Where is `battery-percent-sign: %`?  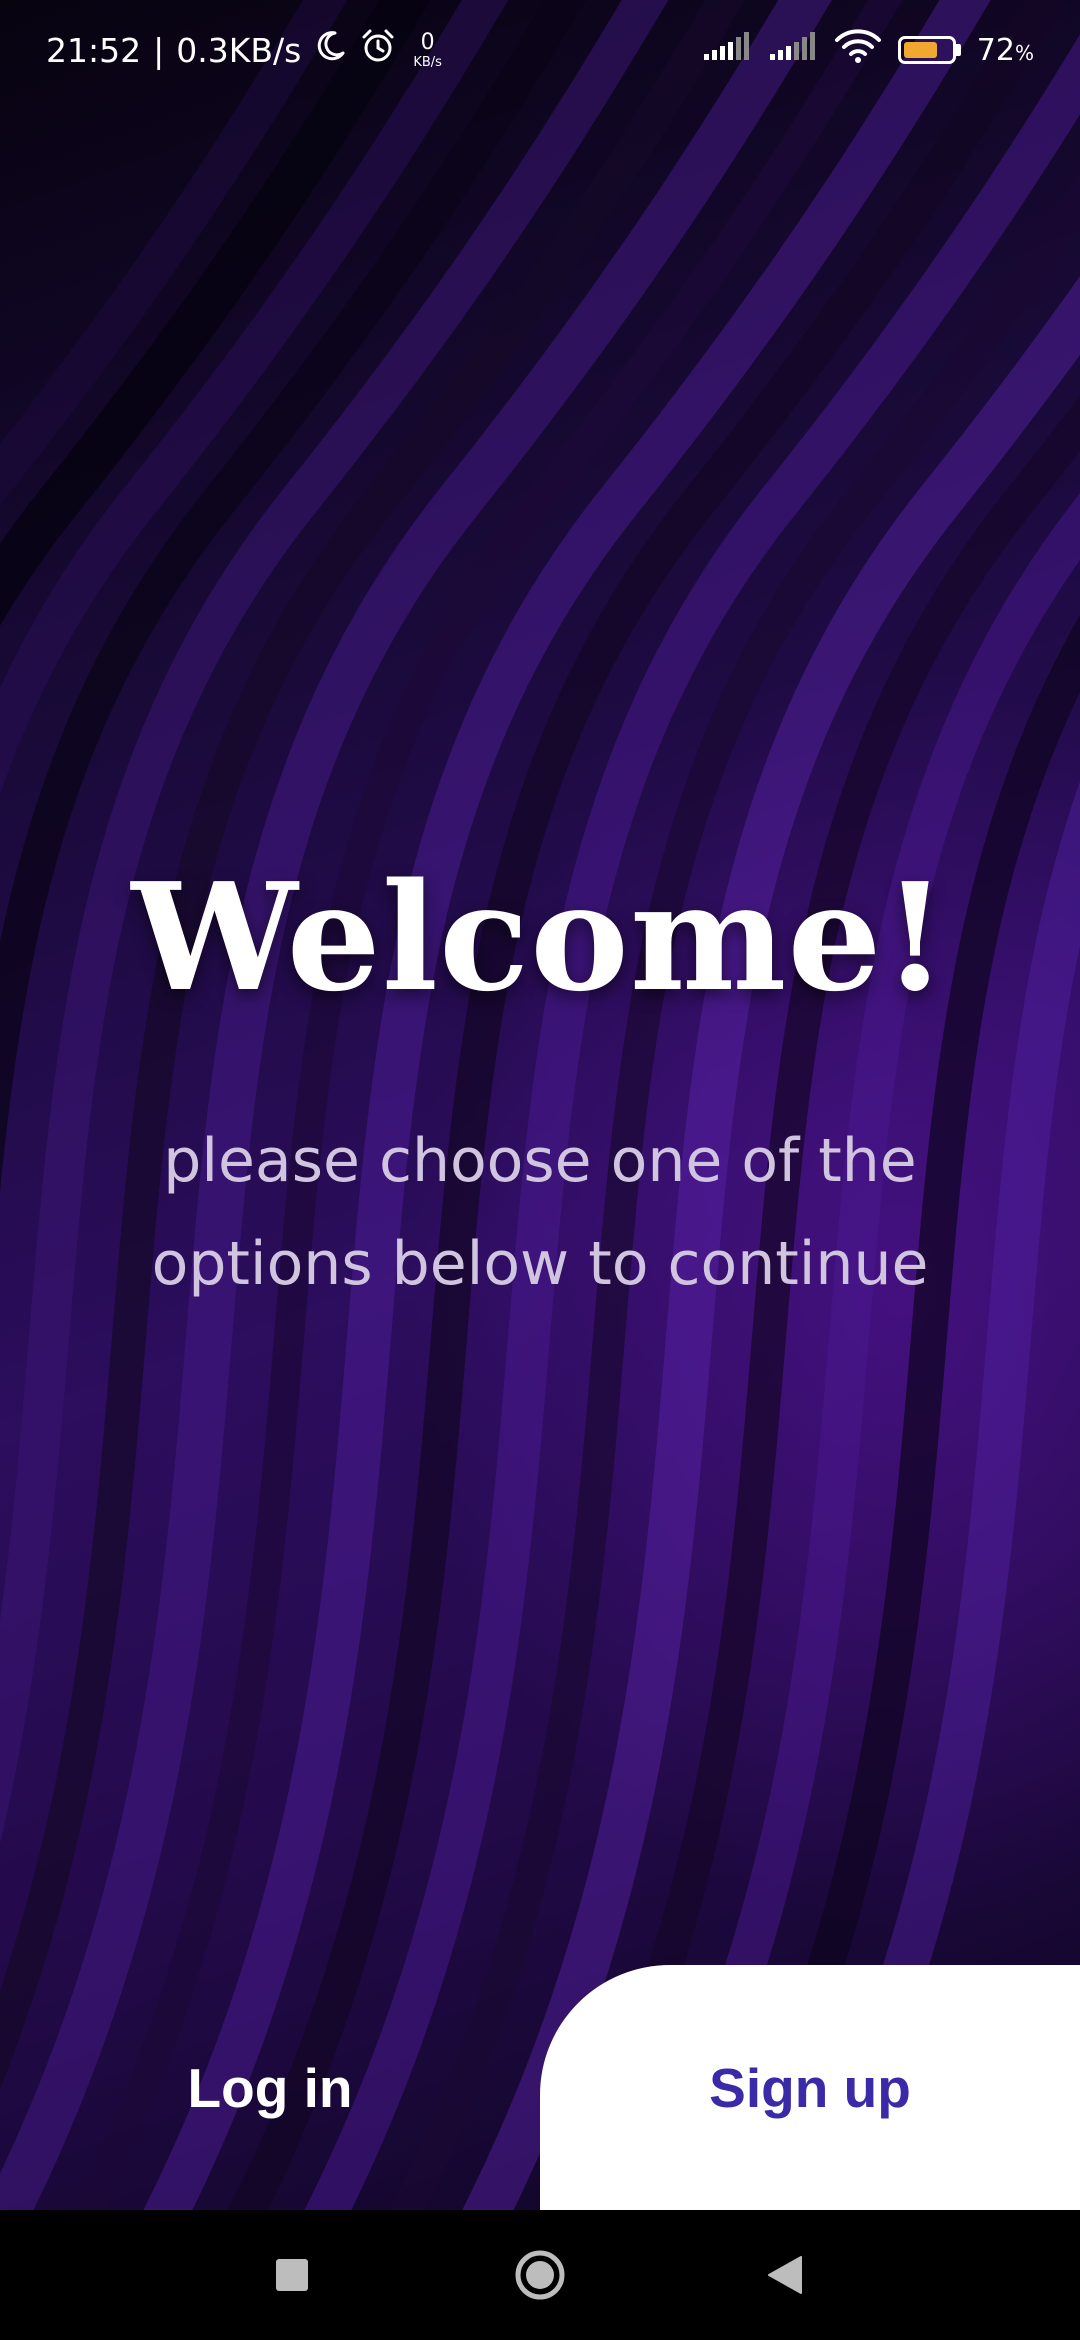
battery-percent-sign: % is located at coordinates (1024, 52).